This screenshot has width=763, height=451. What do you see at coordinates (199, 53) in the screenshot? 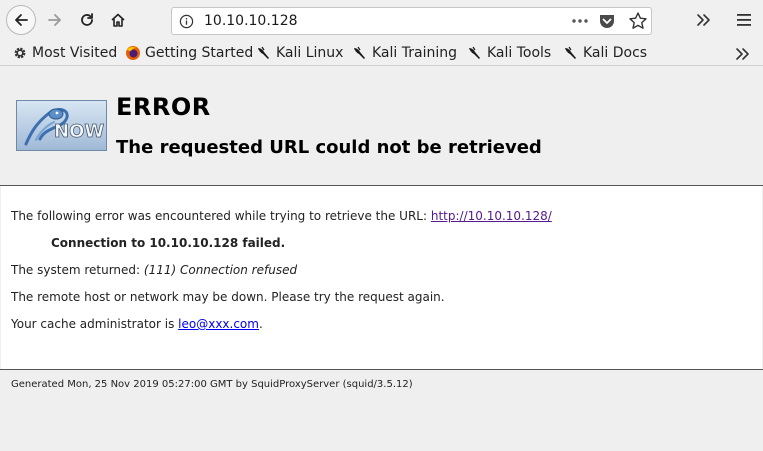
I see `bookmark-label: Getting Started` at bounding box center [199, 53].